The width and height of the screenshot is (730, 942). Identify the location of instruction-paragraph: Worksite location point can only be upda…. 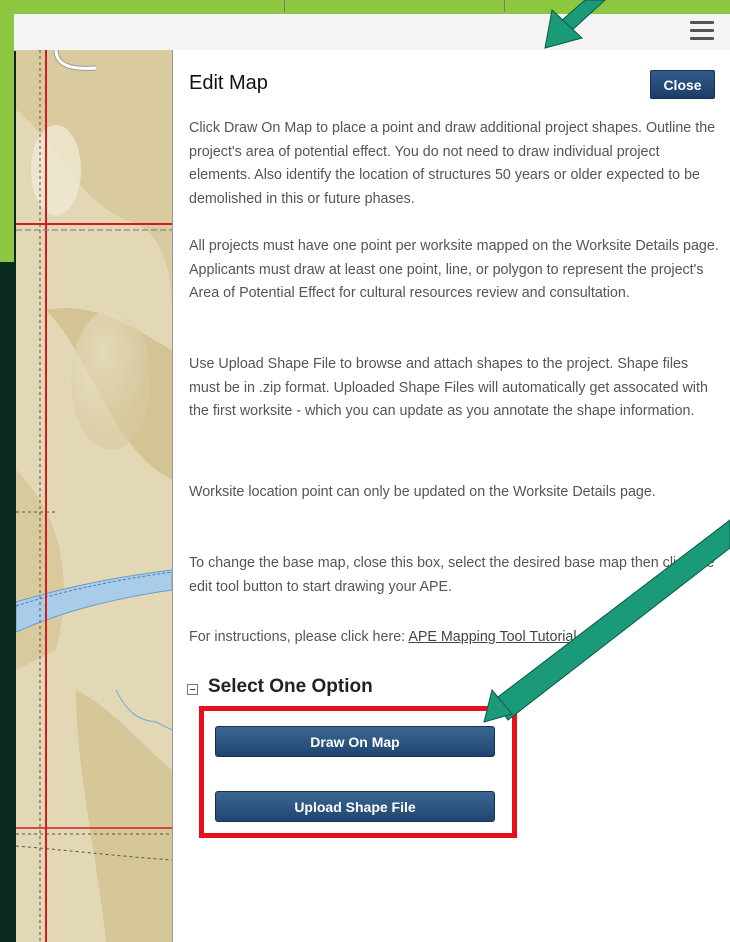
(422, 492).